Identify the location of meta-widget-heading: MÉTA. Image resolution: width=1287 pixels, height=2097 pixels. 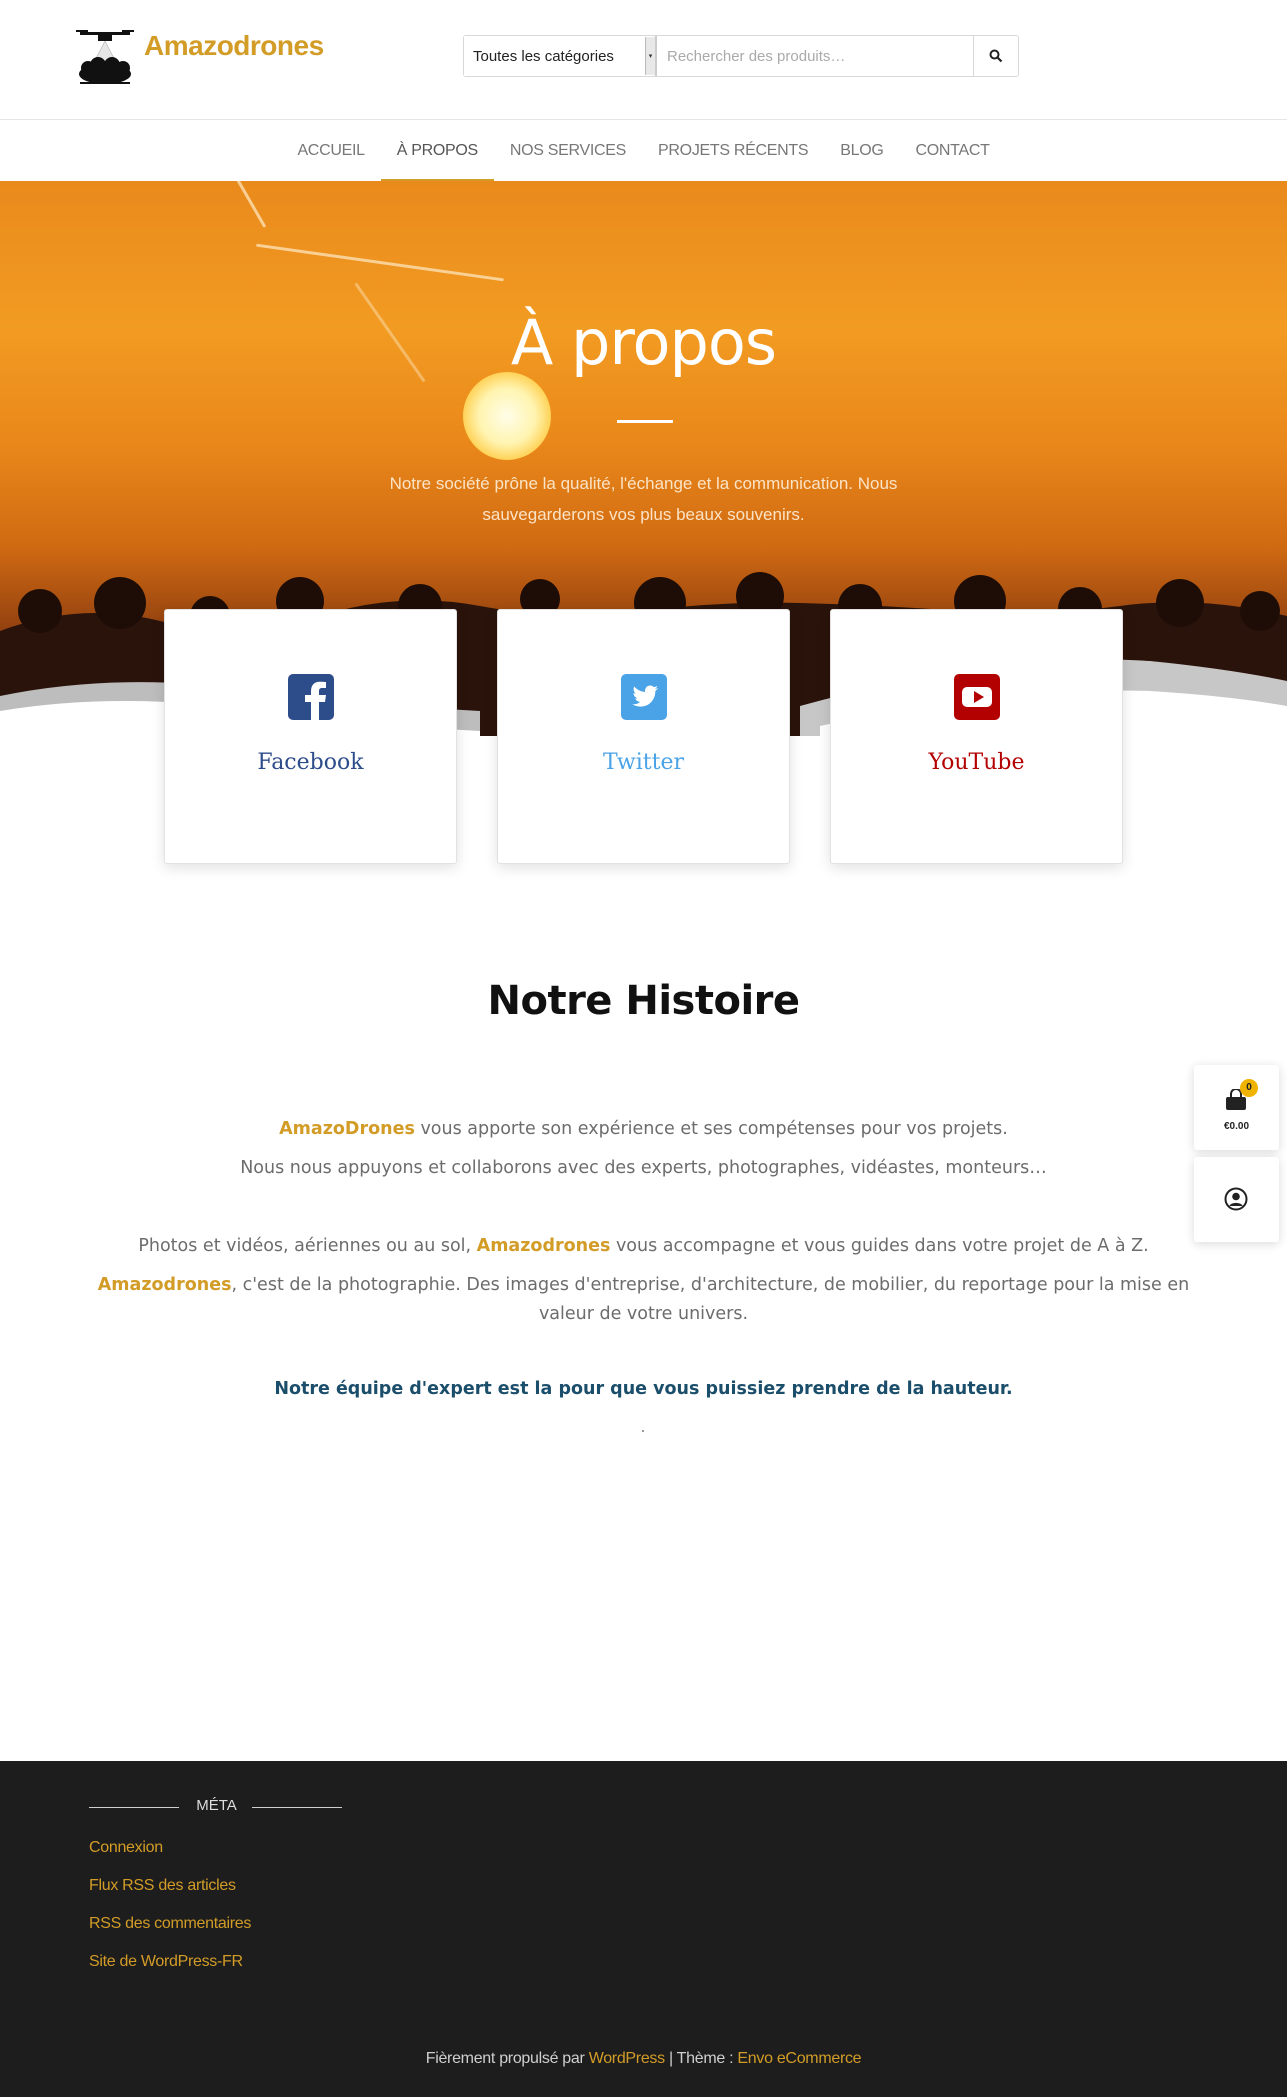
(216, 1807).